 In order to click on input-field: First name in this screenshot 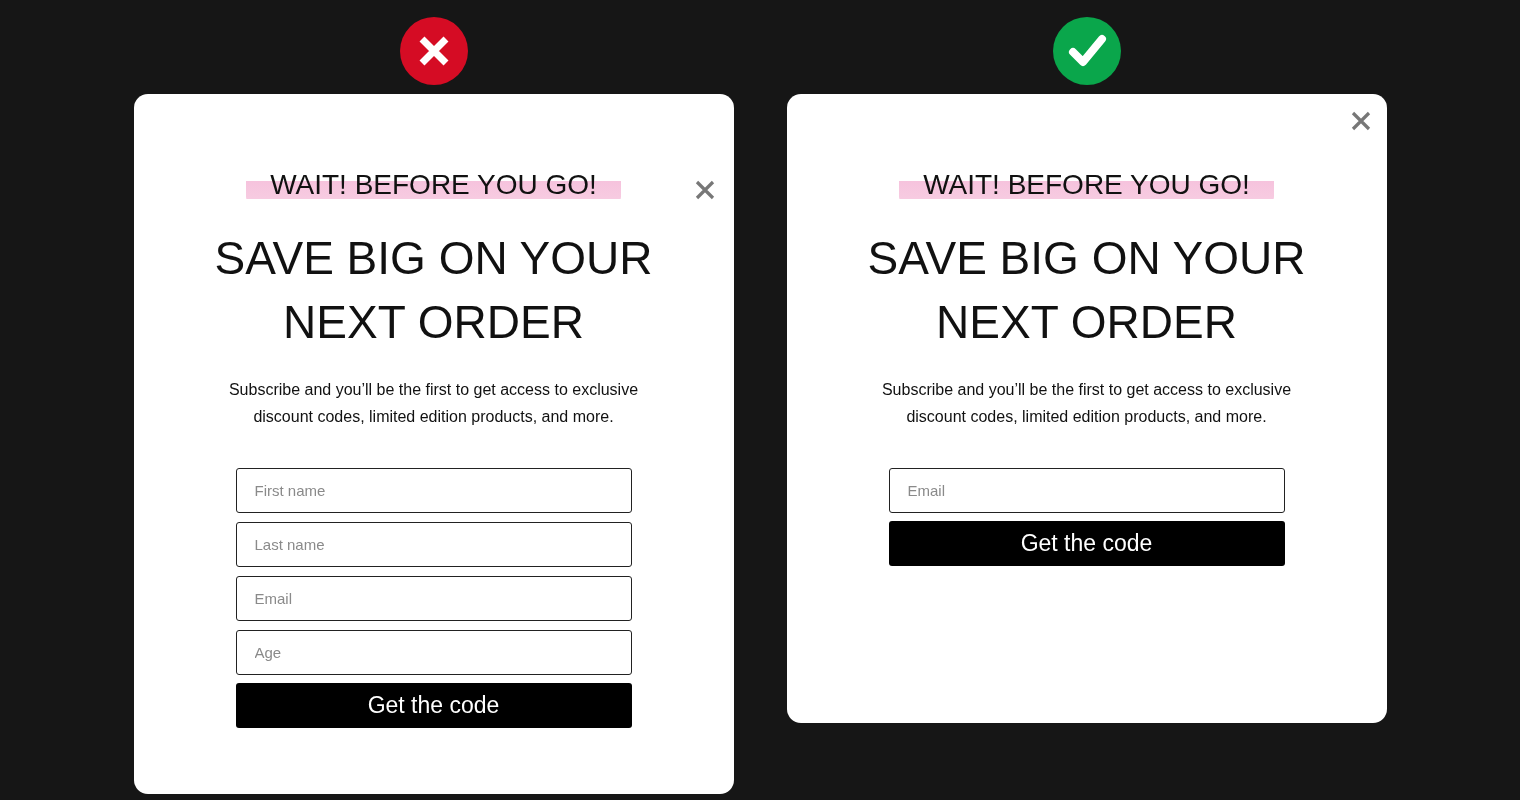, I will do `click(433, 490)`.